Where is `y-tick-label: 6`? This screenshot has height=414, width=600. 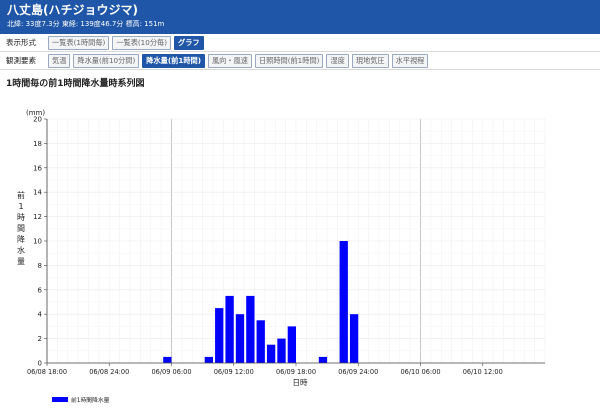 y-tick-label: 6 is located at coordinates (40, 290).